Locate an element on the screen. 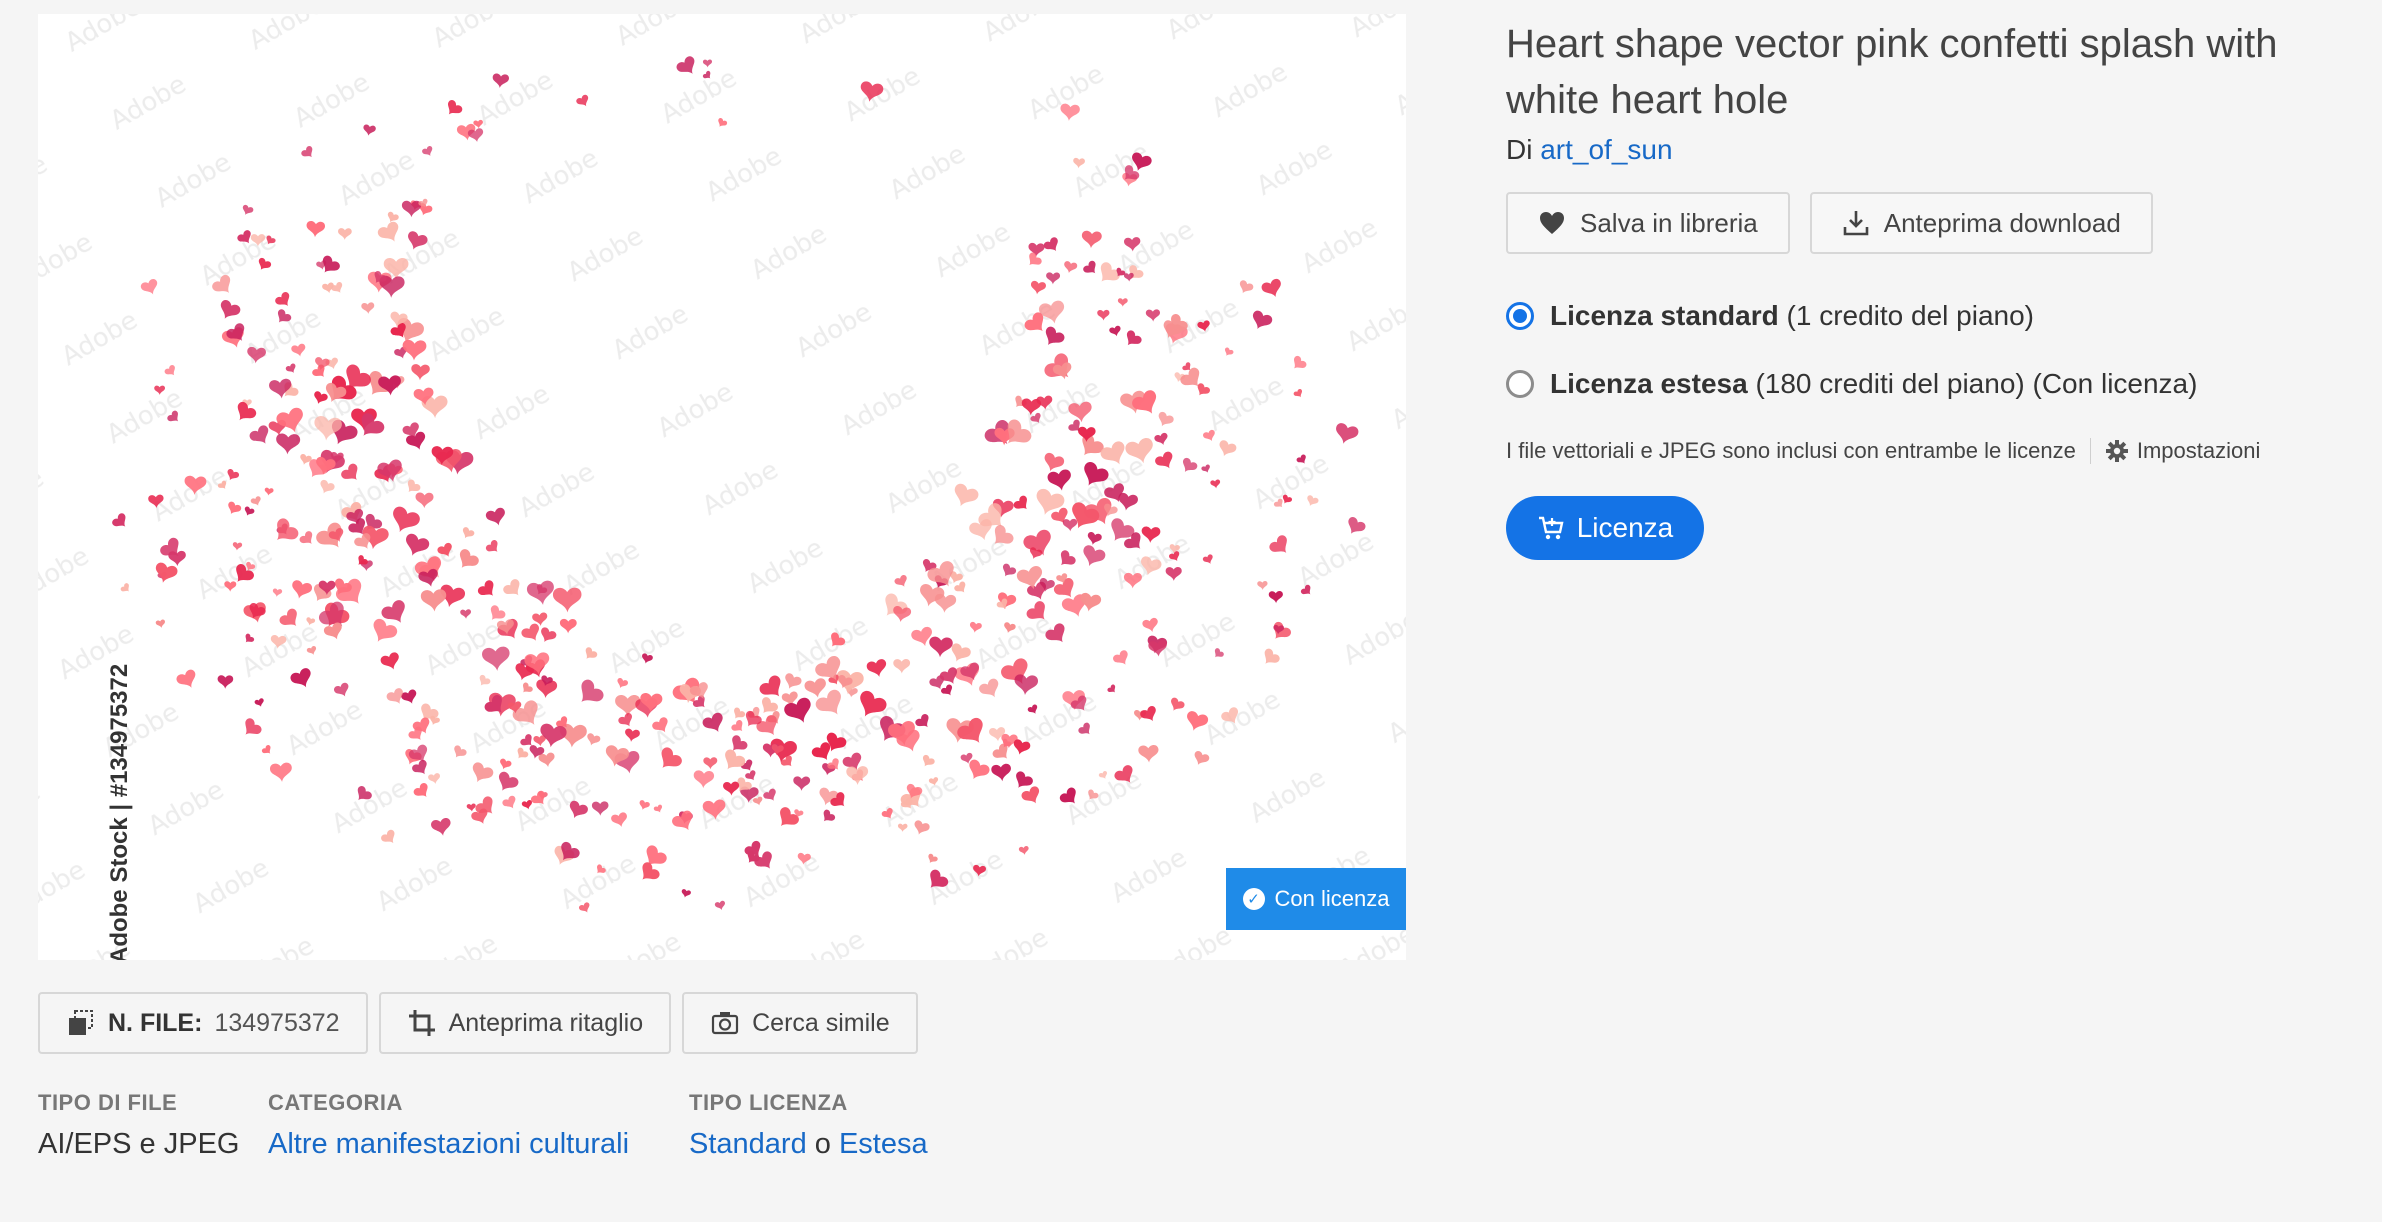  file-type-value: AI/EPS e JPEG is located at coordinates (139, 1144).